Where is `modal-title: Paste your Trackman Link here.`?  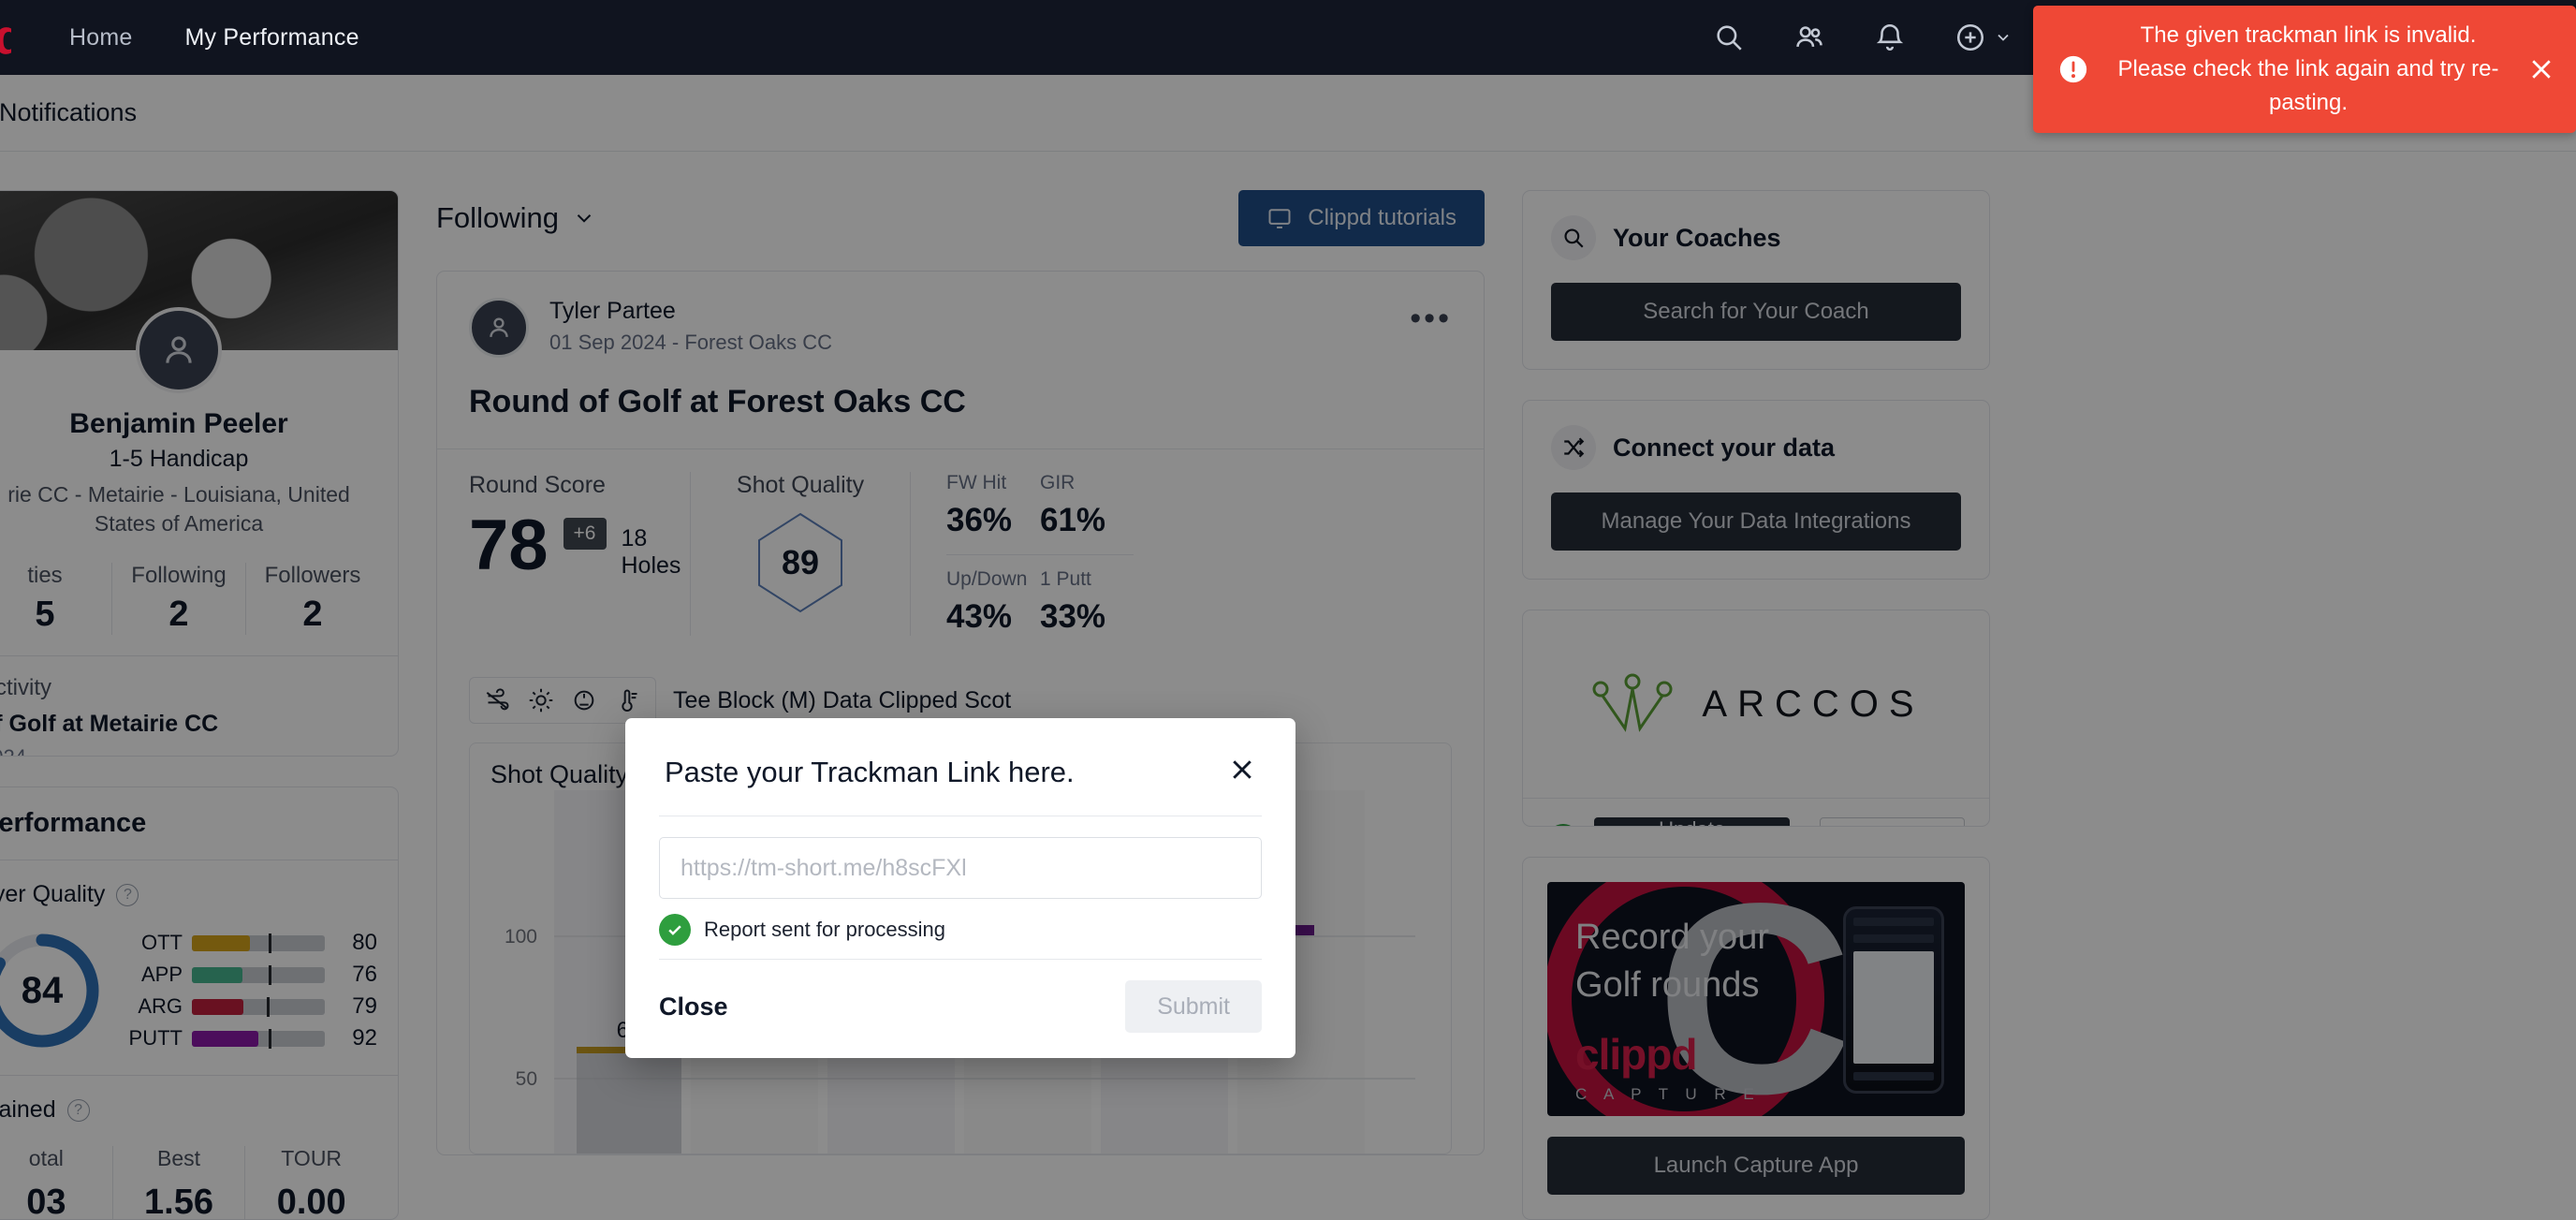
modal-title: Paste your Trackman Link here. is located at coordinates (870, 772).